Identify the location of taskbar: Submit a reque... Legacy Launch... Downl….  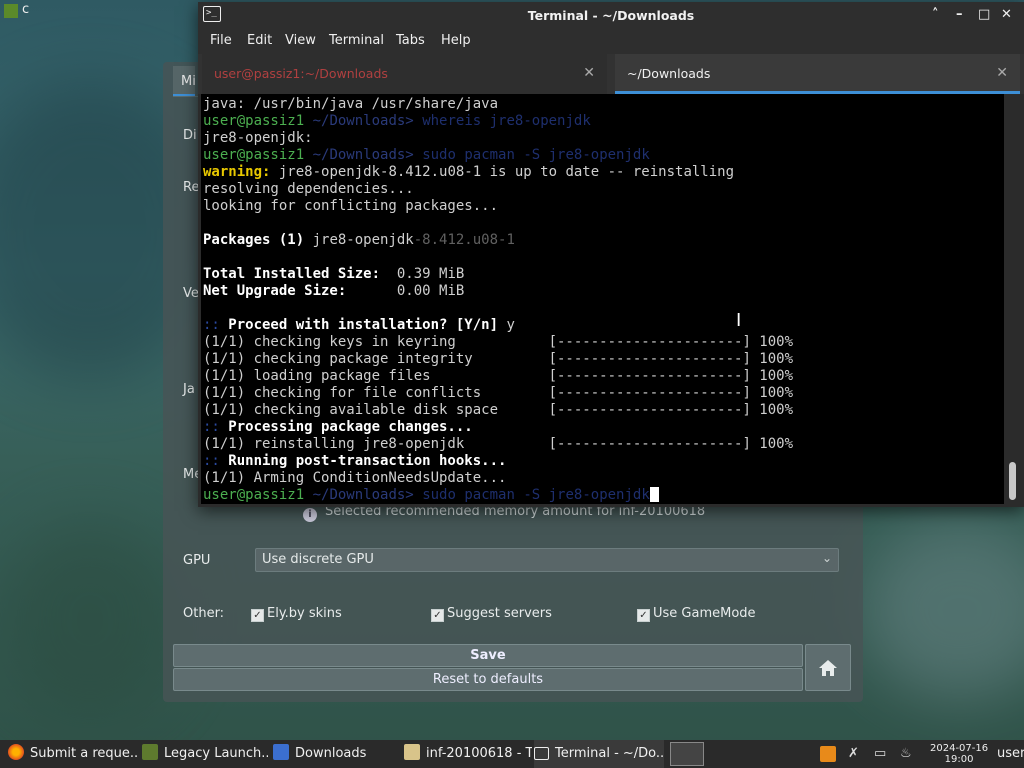
(512, 754).